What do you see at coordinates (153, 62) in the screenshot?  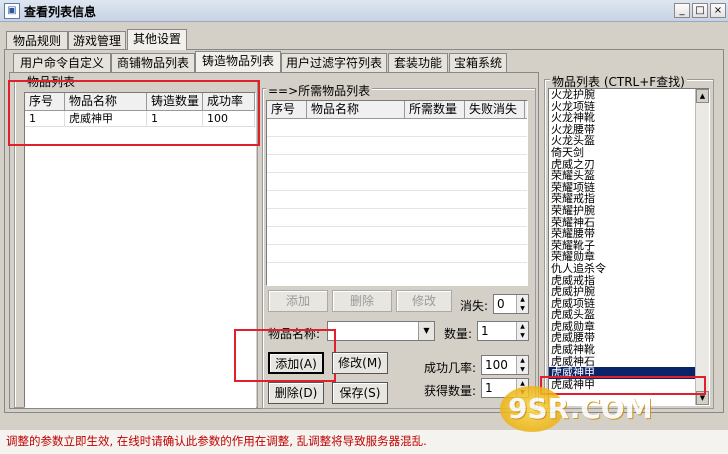 I see `tab-shop-items: 商铺物品列表` at bounding box center [153, 62].